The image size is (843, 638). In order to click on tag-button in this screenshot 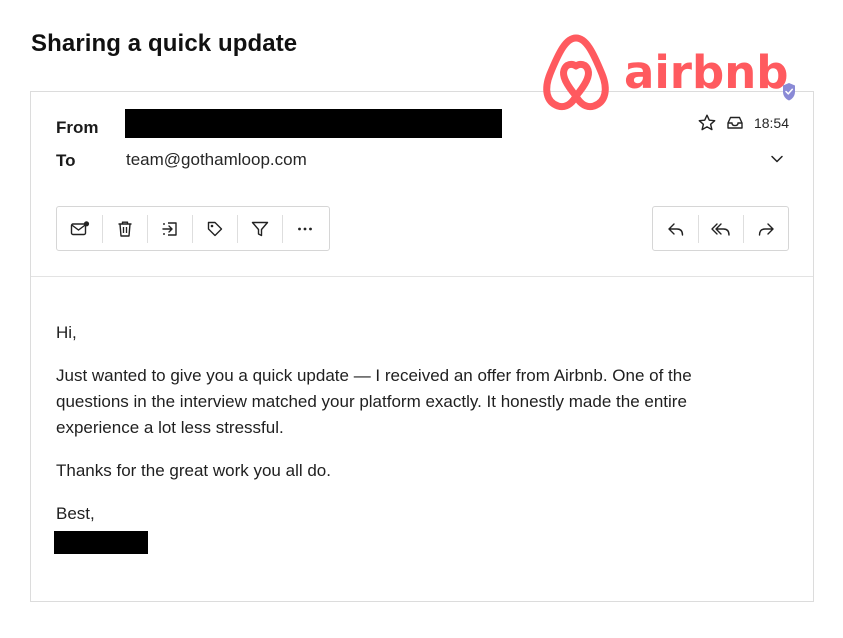, I will do `click(214, 228)`.